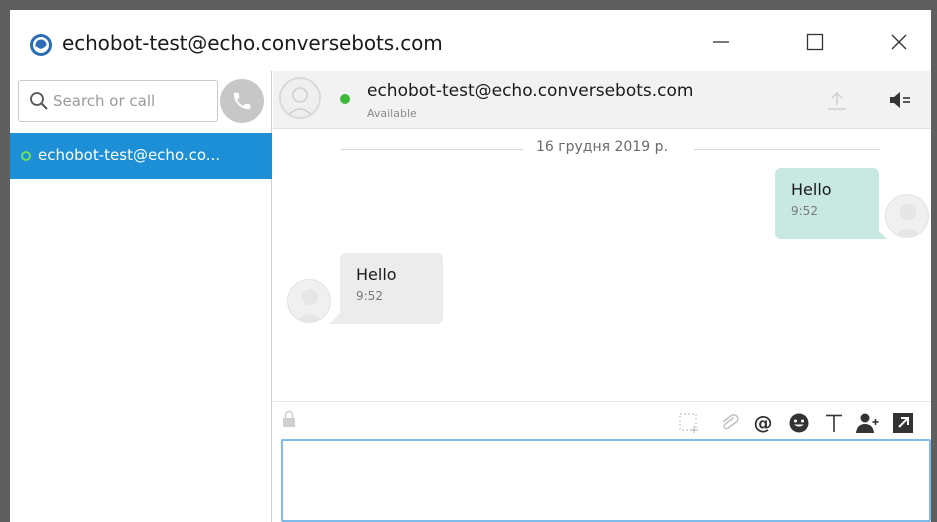 Image resolution: width=937 pixels, height=522 pixels. I want to click on expand-composer-button, so click(903, 423).